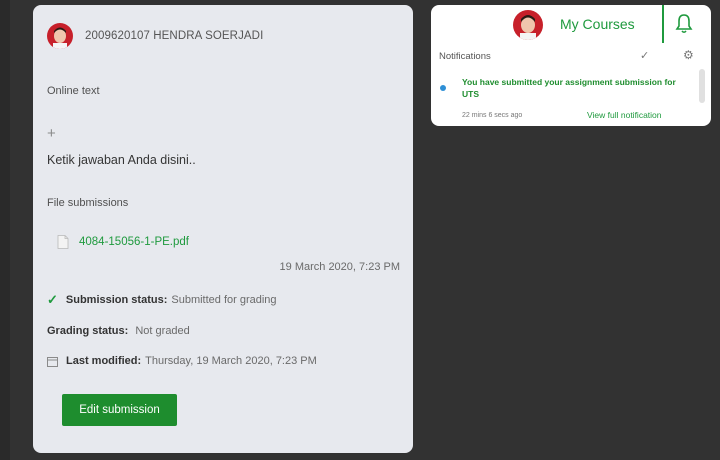  I want to click on gear-icon: ⚙, so click(688, 55).